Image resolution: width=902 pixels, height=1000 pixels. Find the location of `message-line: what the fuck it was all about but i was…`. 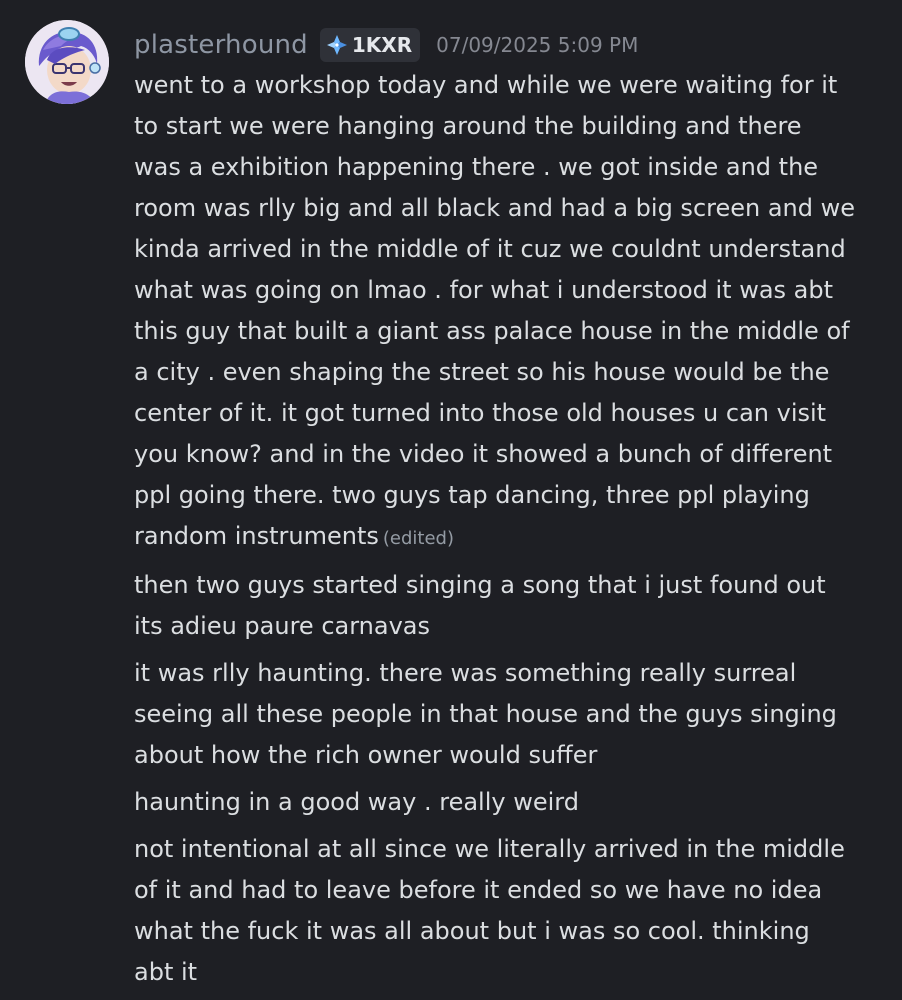

message-line: what the fuck it was all about but i was… is located at coordinates (472, 931).